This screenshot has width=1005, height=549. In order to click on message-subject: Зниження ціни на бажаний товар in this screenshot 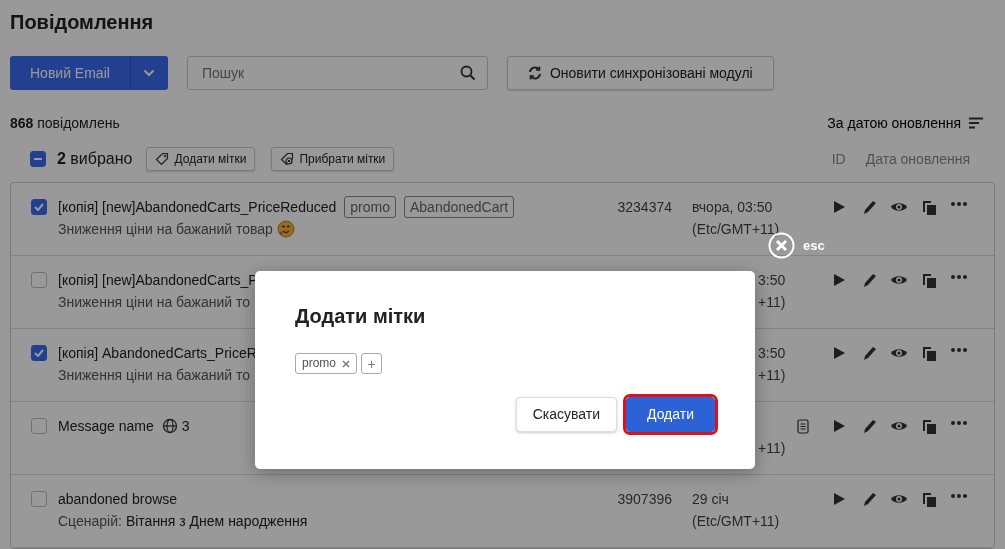, I will do `click(165, 229)`.